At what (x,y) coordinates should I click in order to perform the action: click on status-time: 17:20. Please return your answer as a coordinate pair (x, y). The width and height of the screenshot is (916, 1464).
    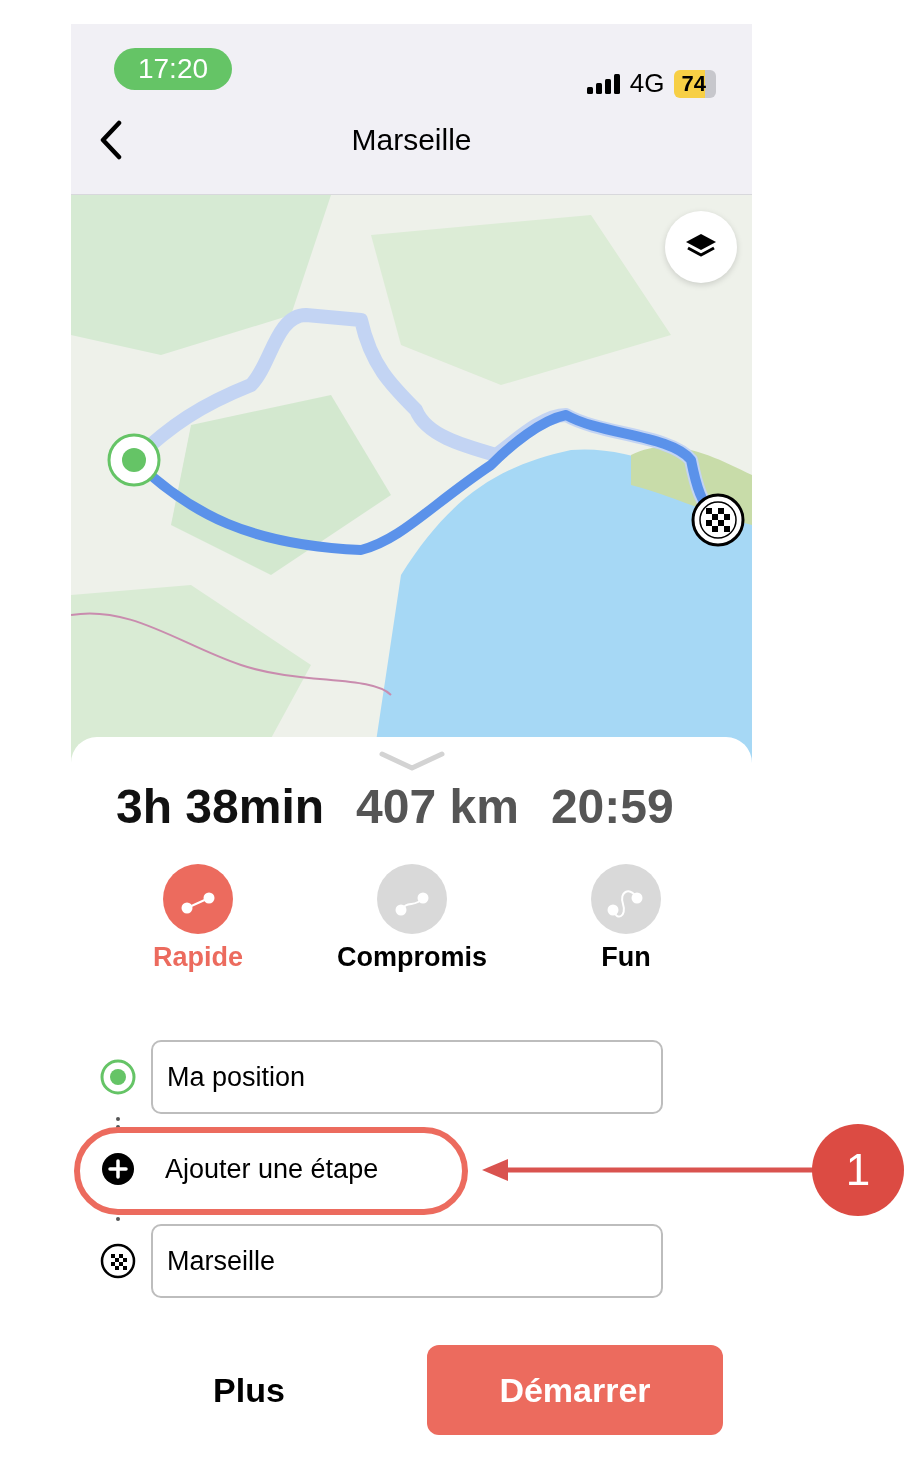
    Looking at the image, I should click on (173, 69).